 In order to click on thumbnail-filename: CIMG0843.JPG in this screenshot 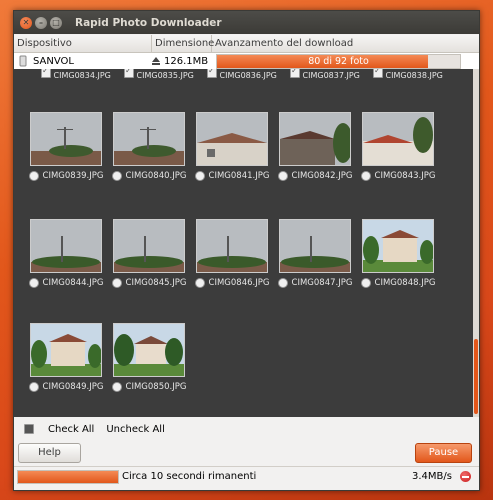, I will do `click(405, 176)`.